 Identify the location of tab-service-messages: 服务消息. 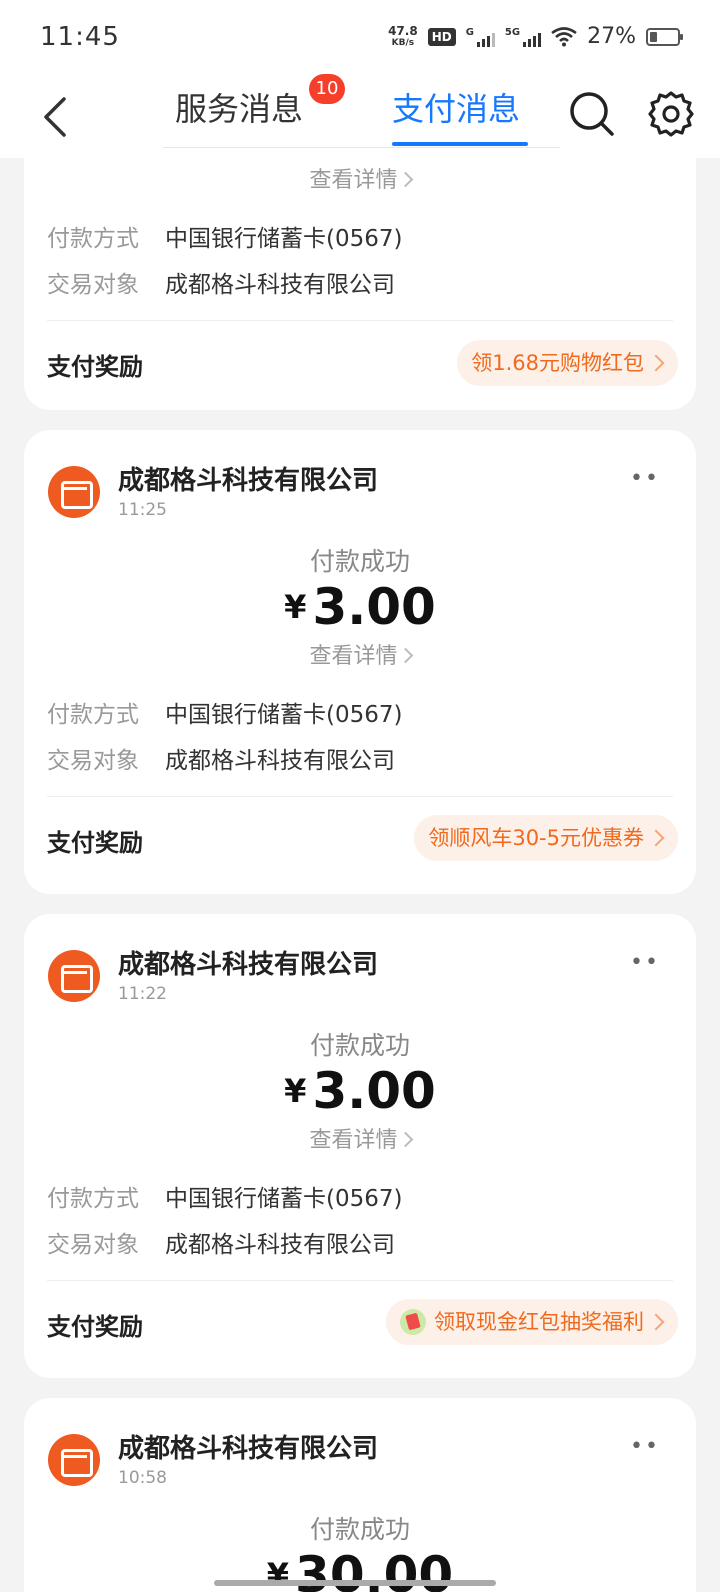
(239, 107).